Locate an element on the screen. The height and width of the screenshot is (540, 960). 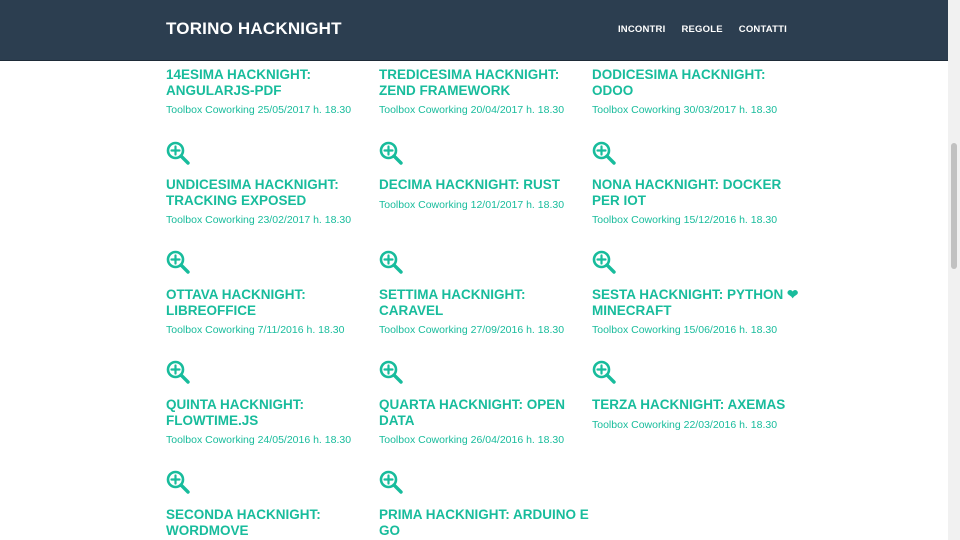
event-title: QUINTA HACKNIGHT: FLOWTIME.JS is located at coordinates (271, 412).